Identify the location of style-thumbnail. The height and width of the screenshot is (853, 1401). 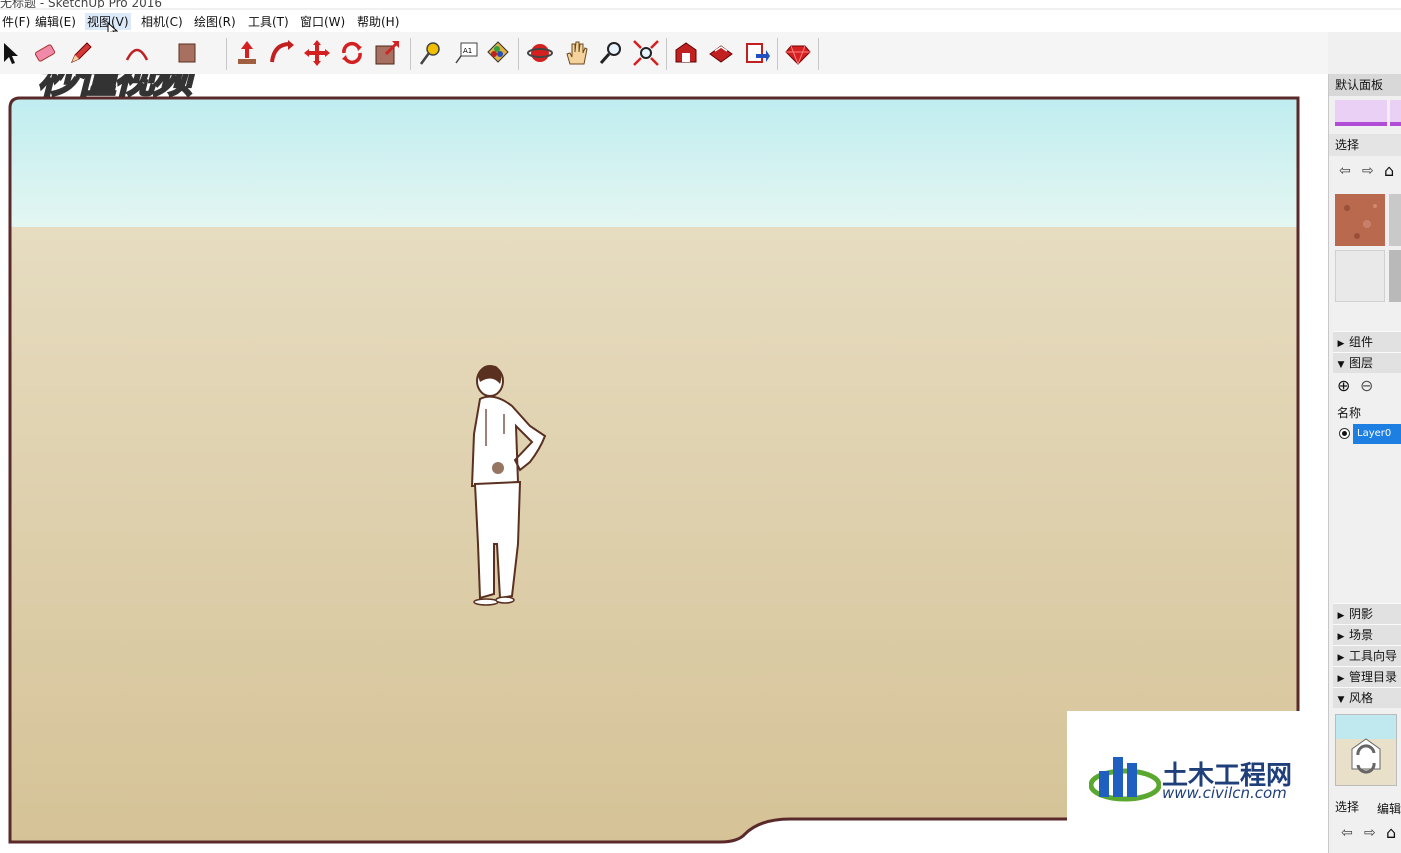
(1366, 750).